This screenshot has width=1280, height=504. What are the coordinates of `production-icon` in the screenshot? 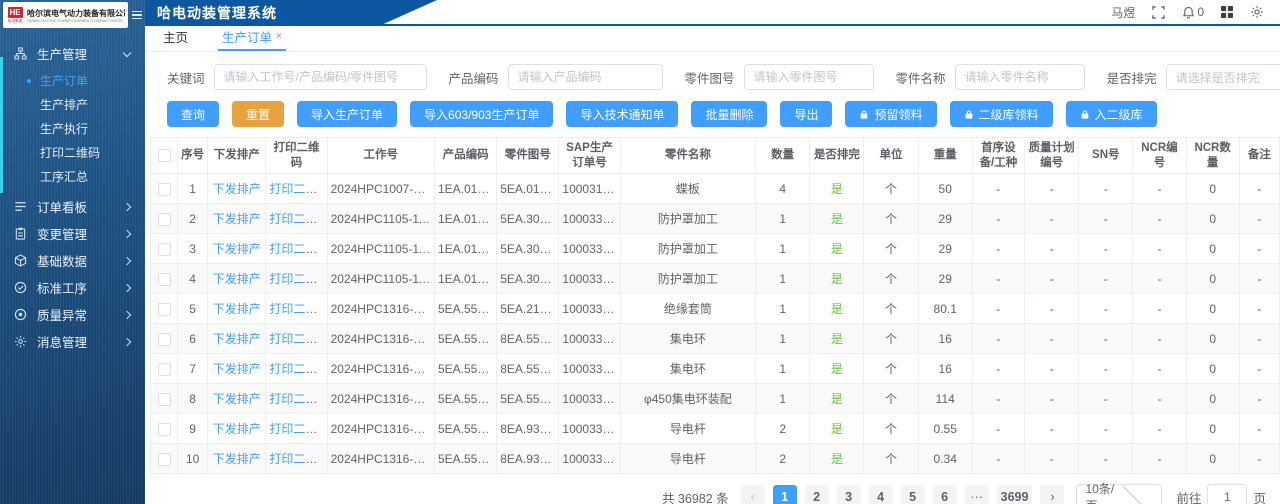 It's located at (21, 53).